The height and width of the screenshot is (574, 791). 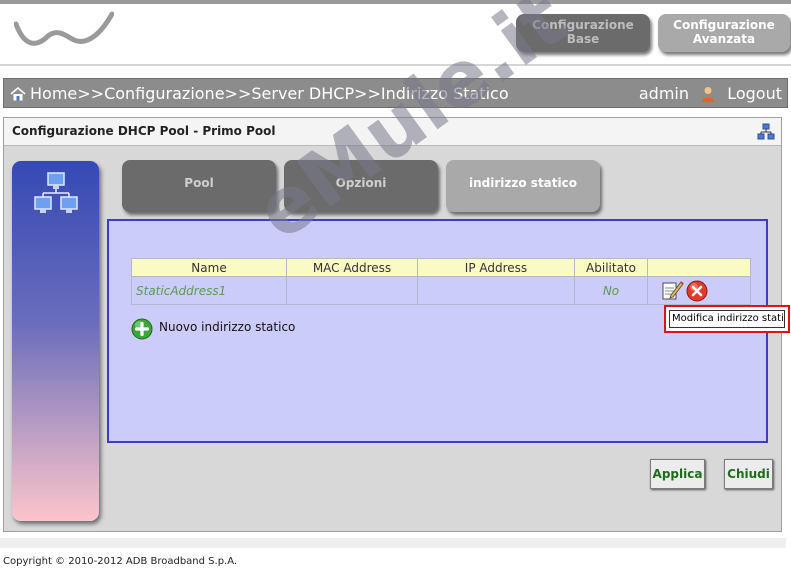 I want to click on tab-indirizzo-statico-label: indirizzo statico, so click(x=523, y=183).